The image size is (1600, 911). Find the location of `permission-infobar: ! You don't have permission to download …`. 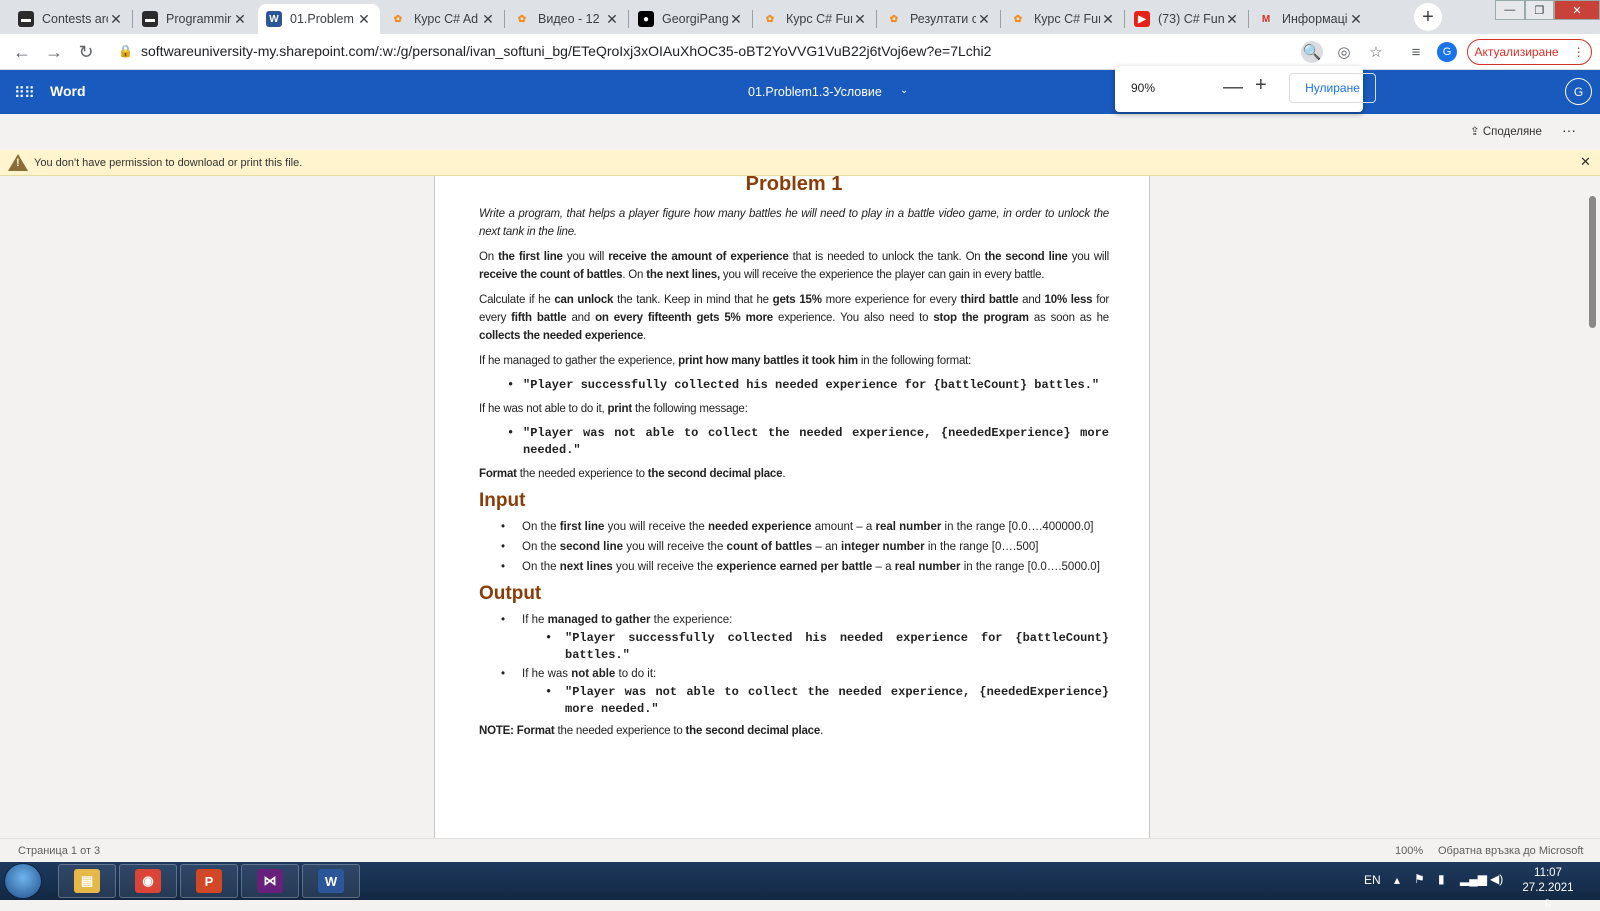

permission-infobar: ! You don't have permission to download … is located at coordinates (800, 163).